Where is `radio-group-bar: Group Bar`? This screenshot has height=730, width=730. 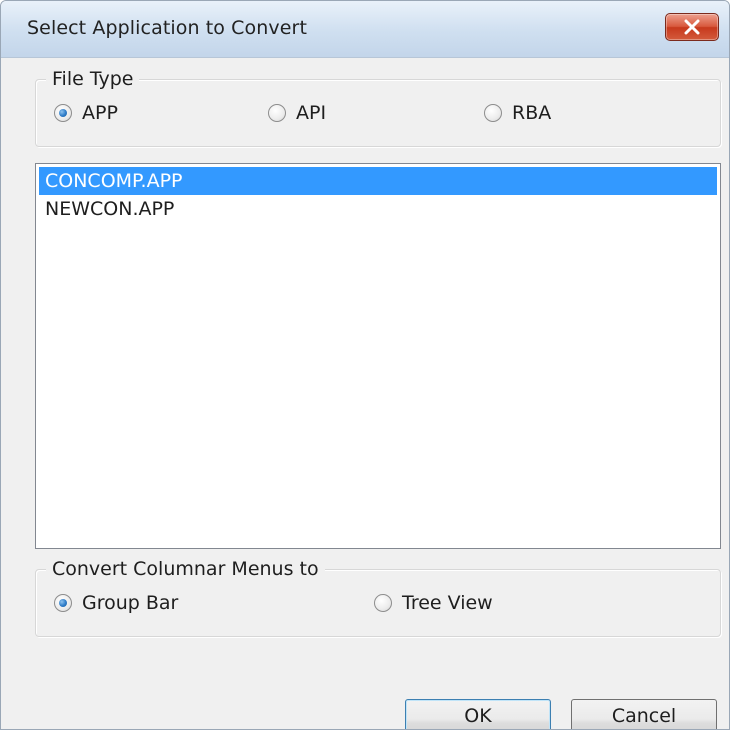 radio-group-bar: Group Bar is located at coordinates (116, 603).